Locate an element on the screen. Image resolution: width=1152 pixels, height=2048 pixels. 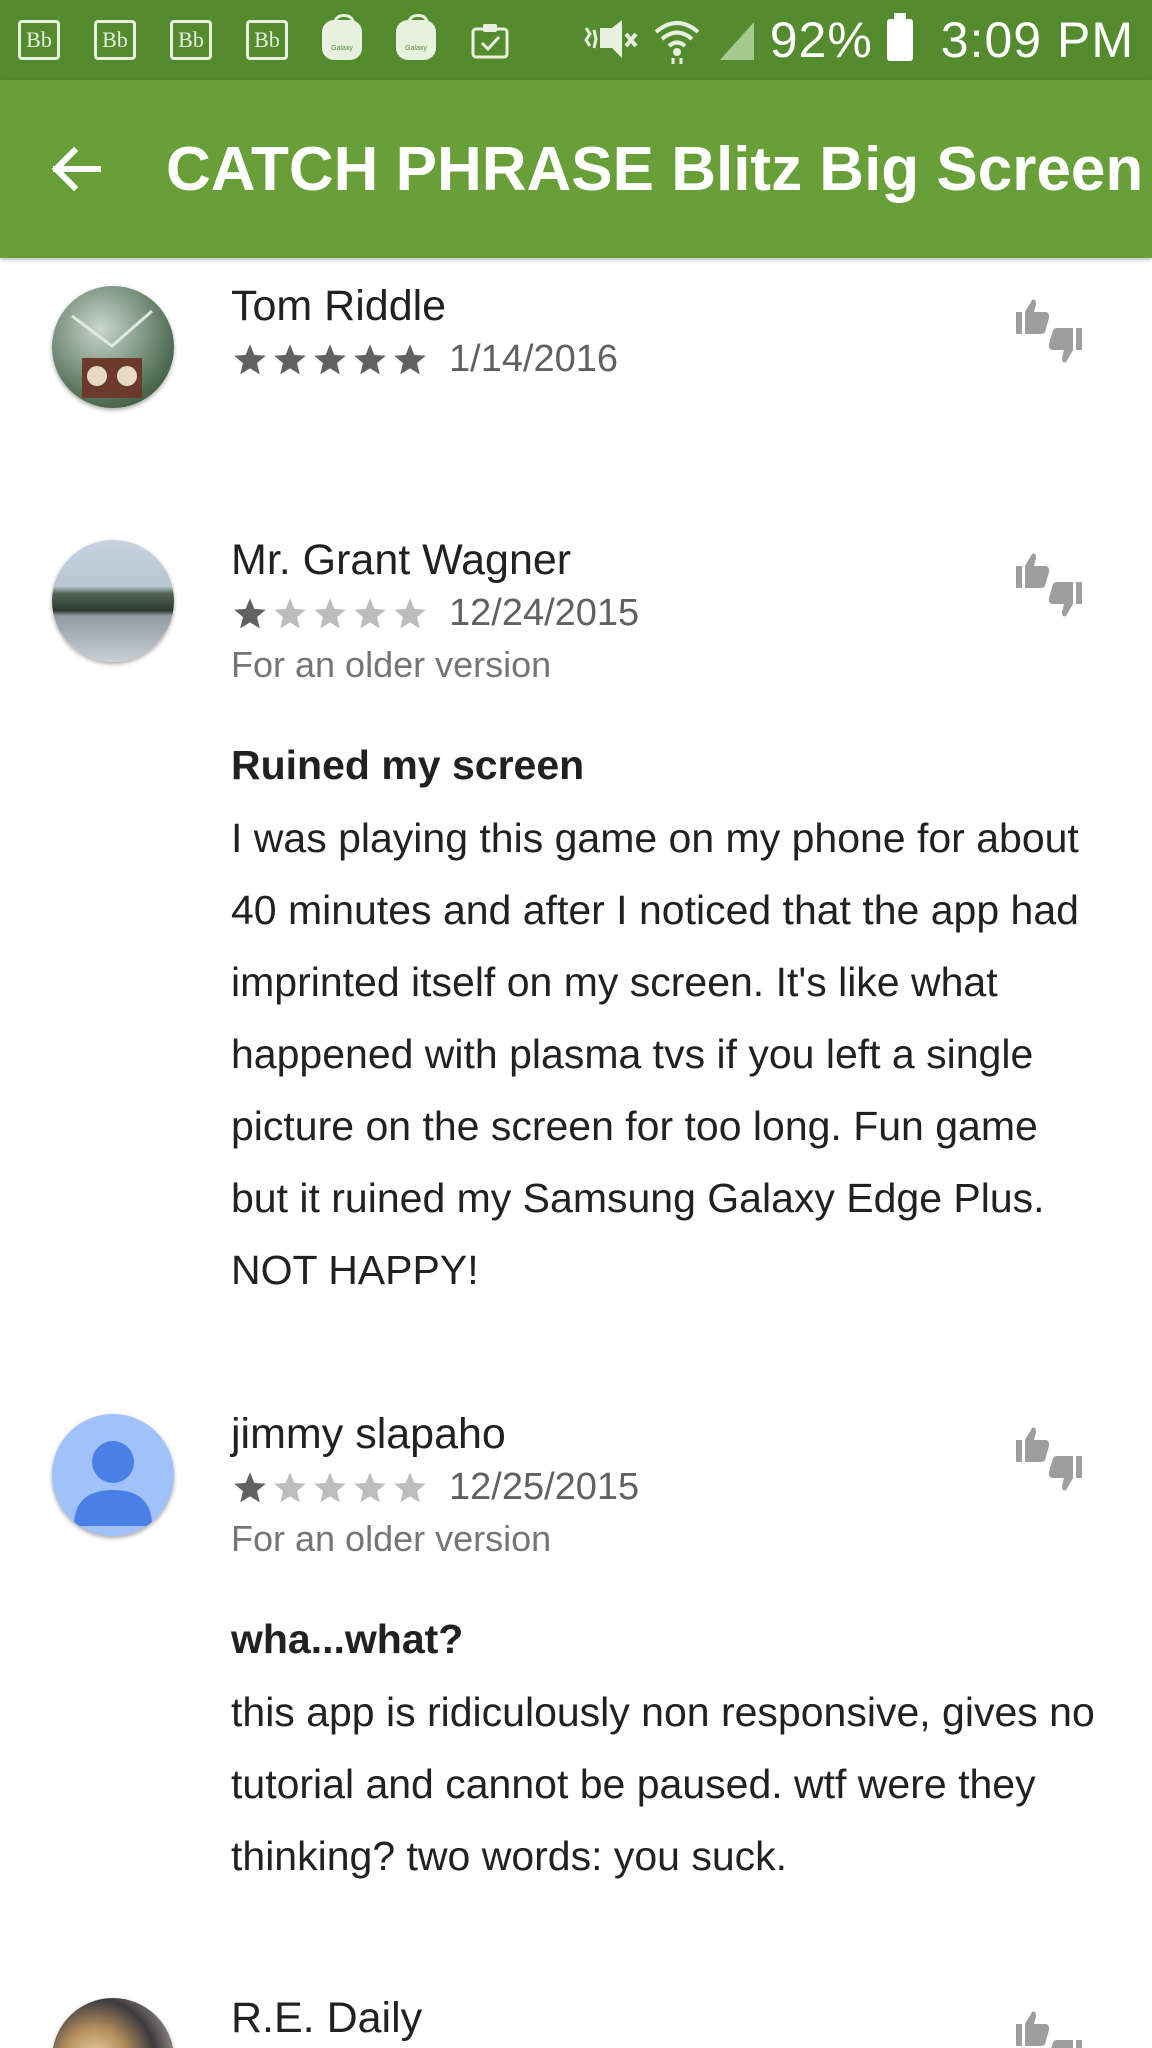
review-author: Tom Riddle is located at coordinates (339, 306).